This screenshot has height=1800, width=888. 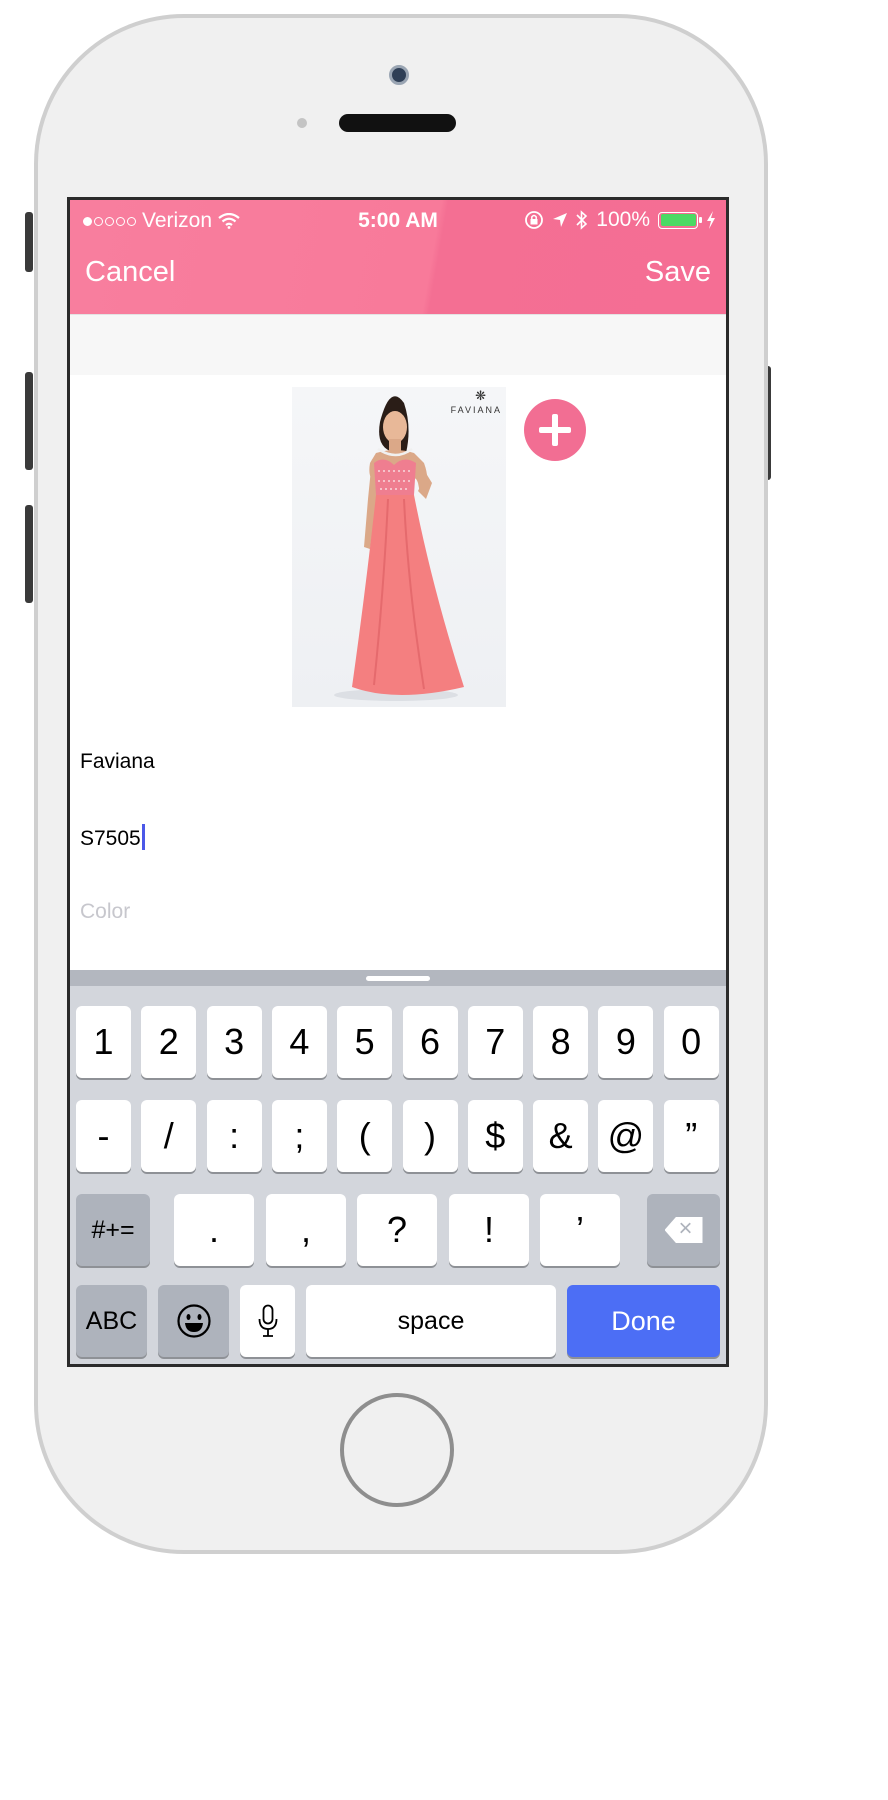 I want to click on symbol-key: :, so click(x=234, y=1136).